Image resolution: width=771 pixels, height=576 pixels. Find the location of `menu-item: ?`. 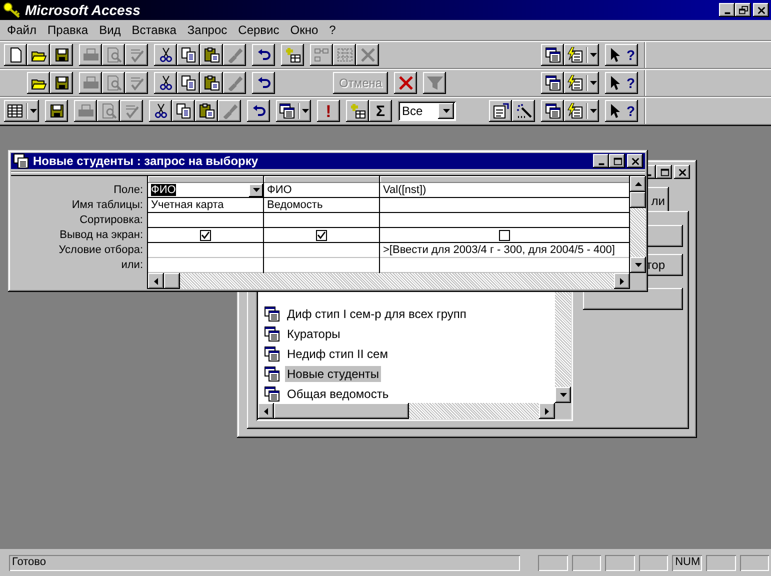

menu-item: ? is located at coordinates (334, 30).